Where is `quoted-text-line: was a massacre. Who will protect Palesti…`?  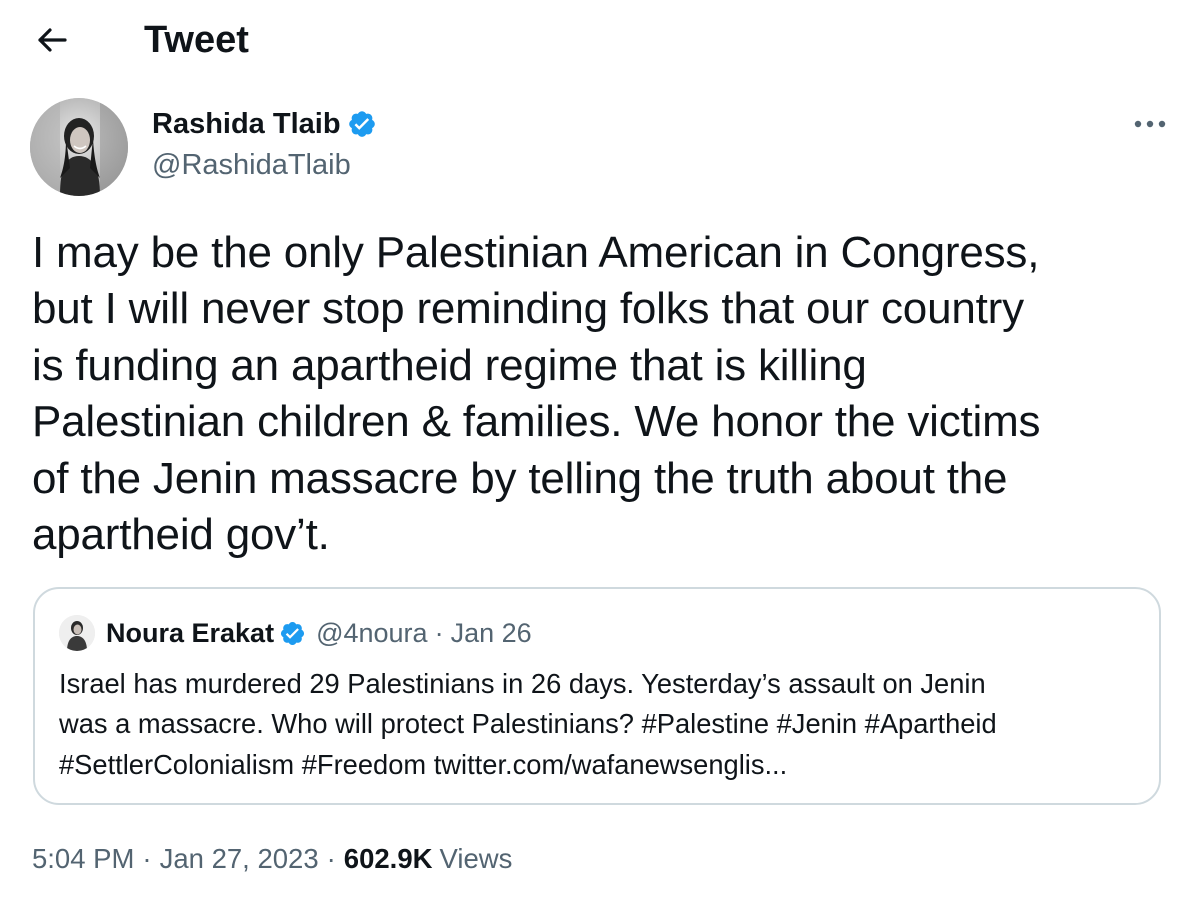
quoted-text-line: was a massacre. Who will protect Palesti… is located at coordinates (528, 724).